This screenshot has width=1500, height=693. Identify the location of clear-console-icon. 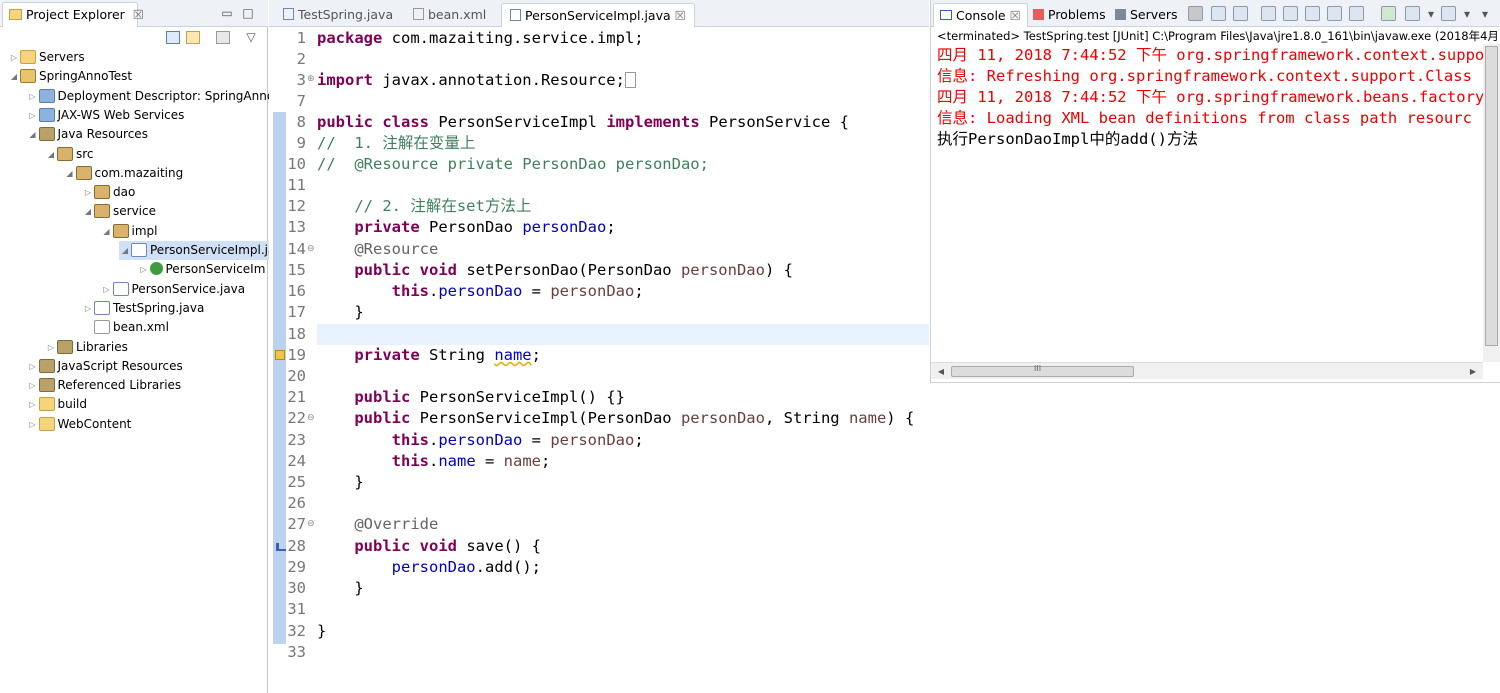
(1268, 13).